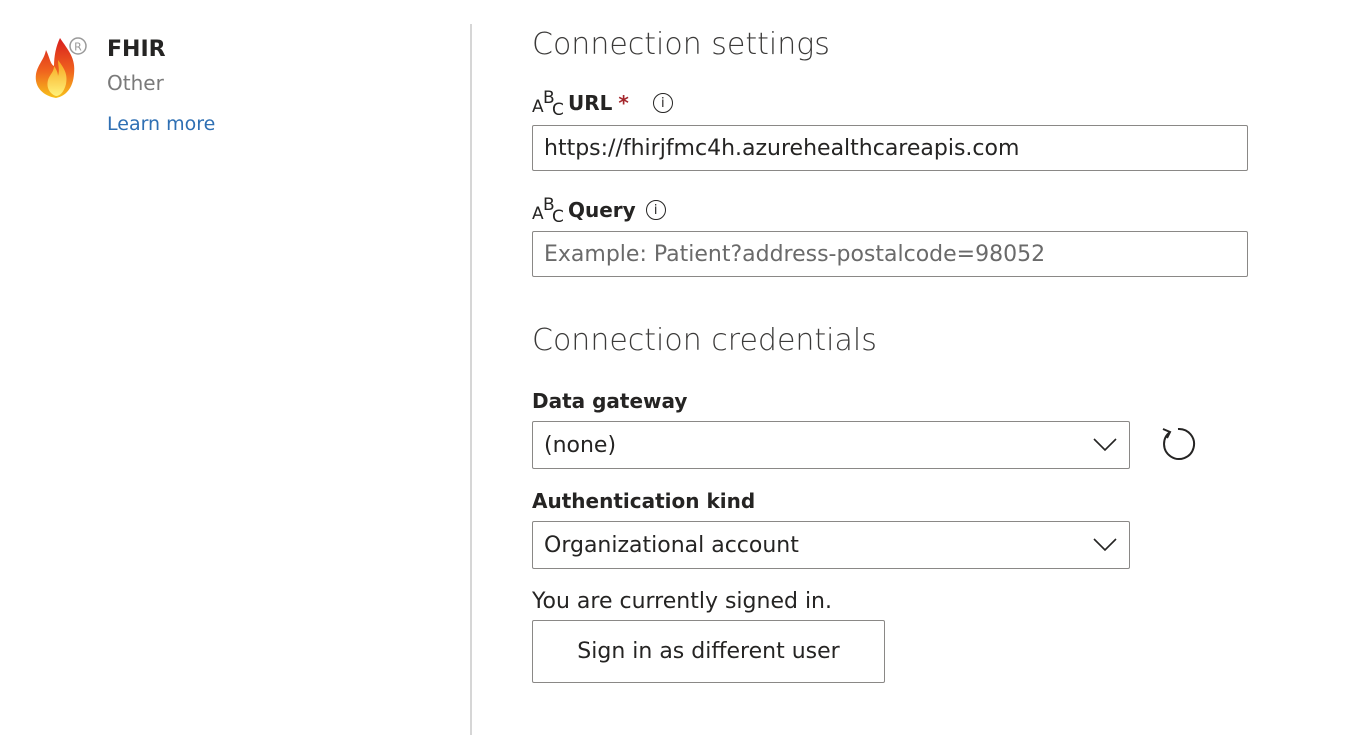 The width and height of the screenshot is (1353, 735). What do you see at coordinates (831, 545) in the screenshot?
I see `authentication-kind-select: Organizational account` at bounding box center [831, 545].